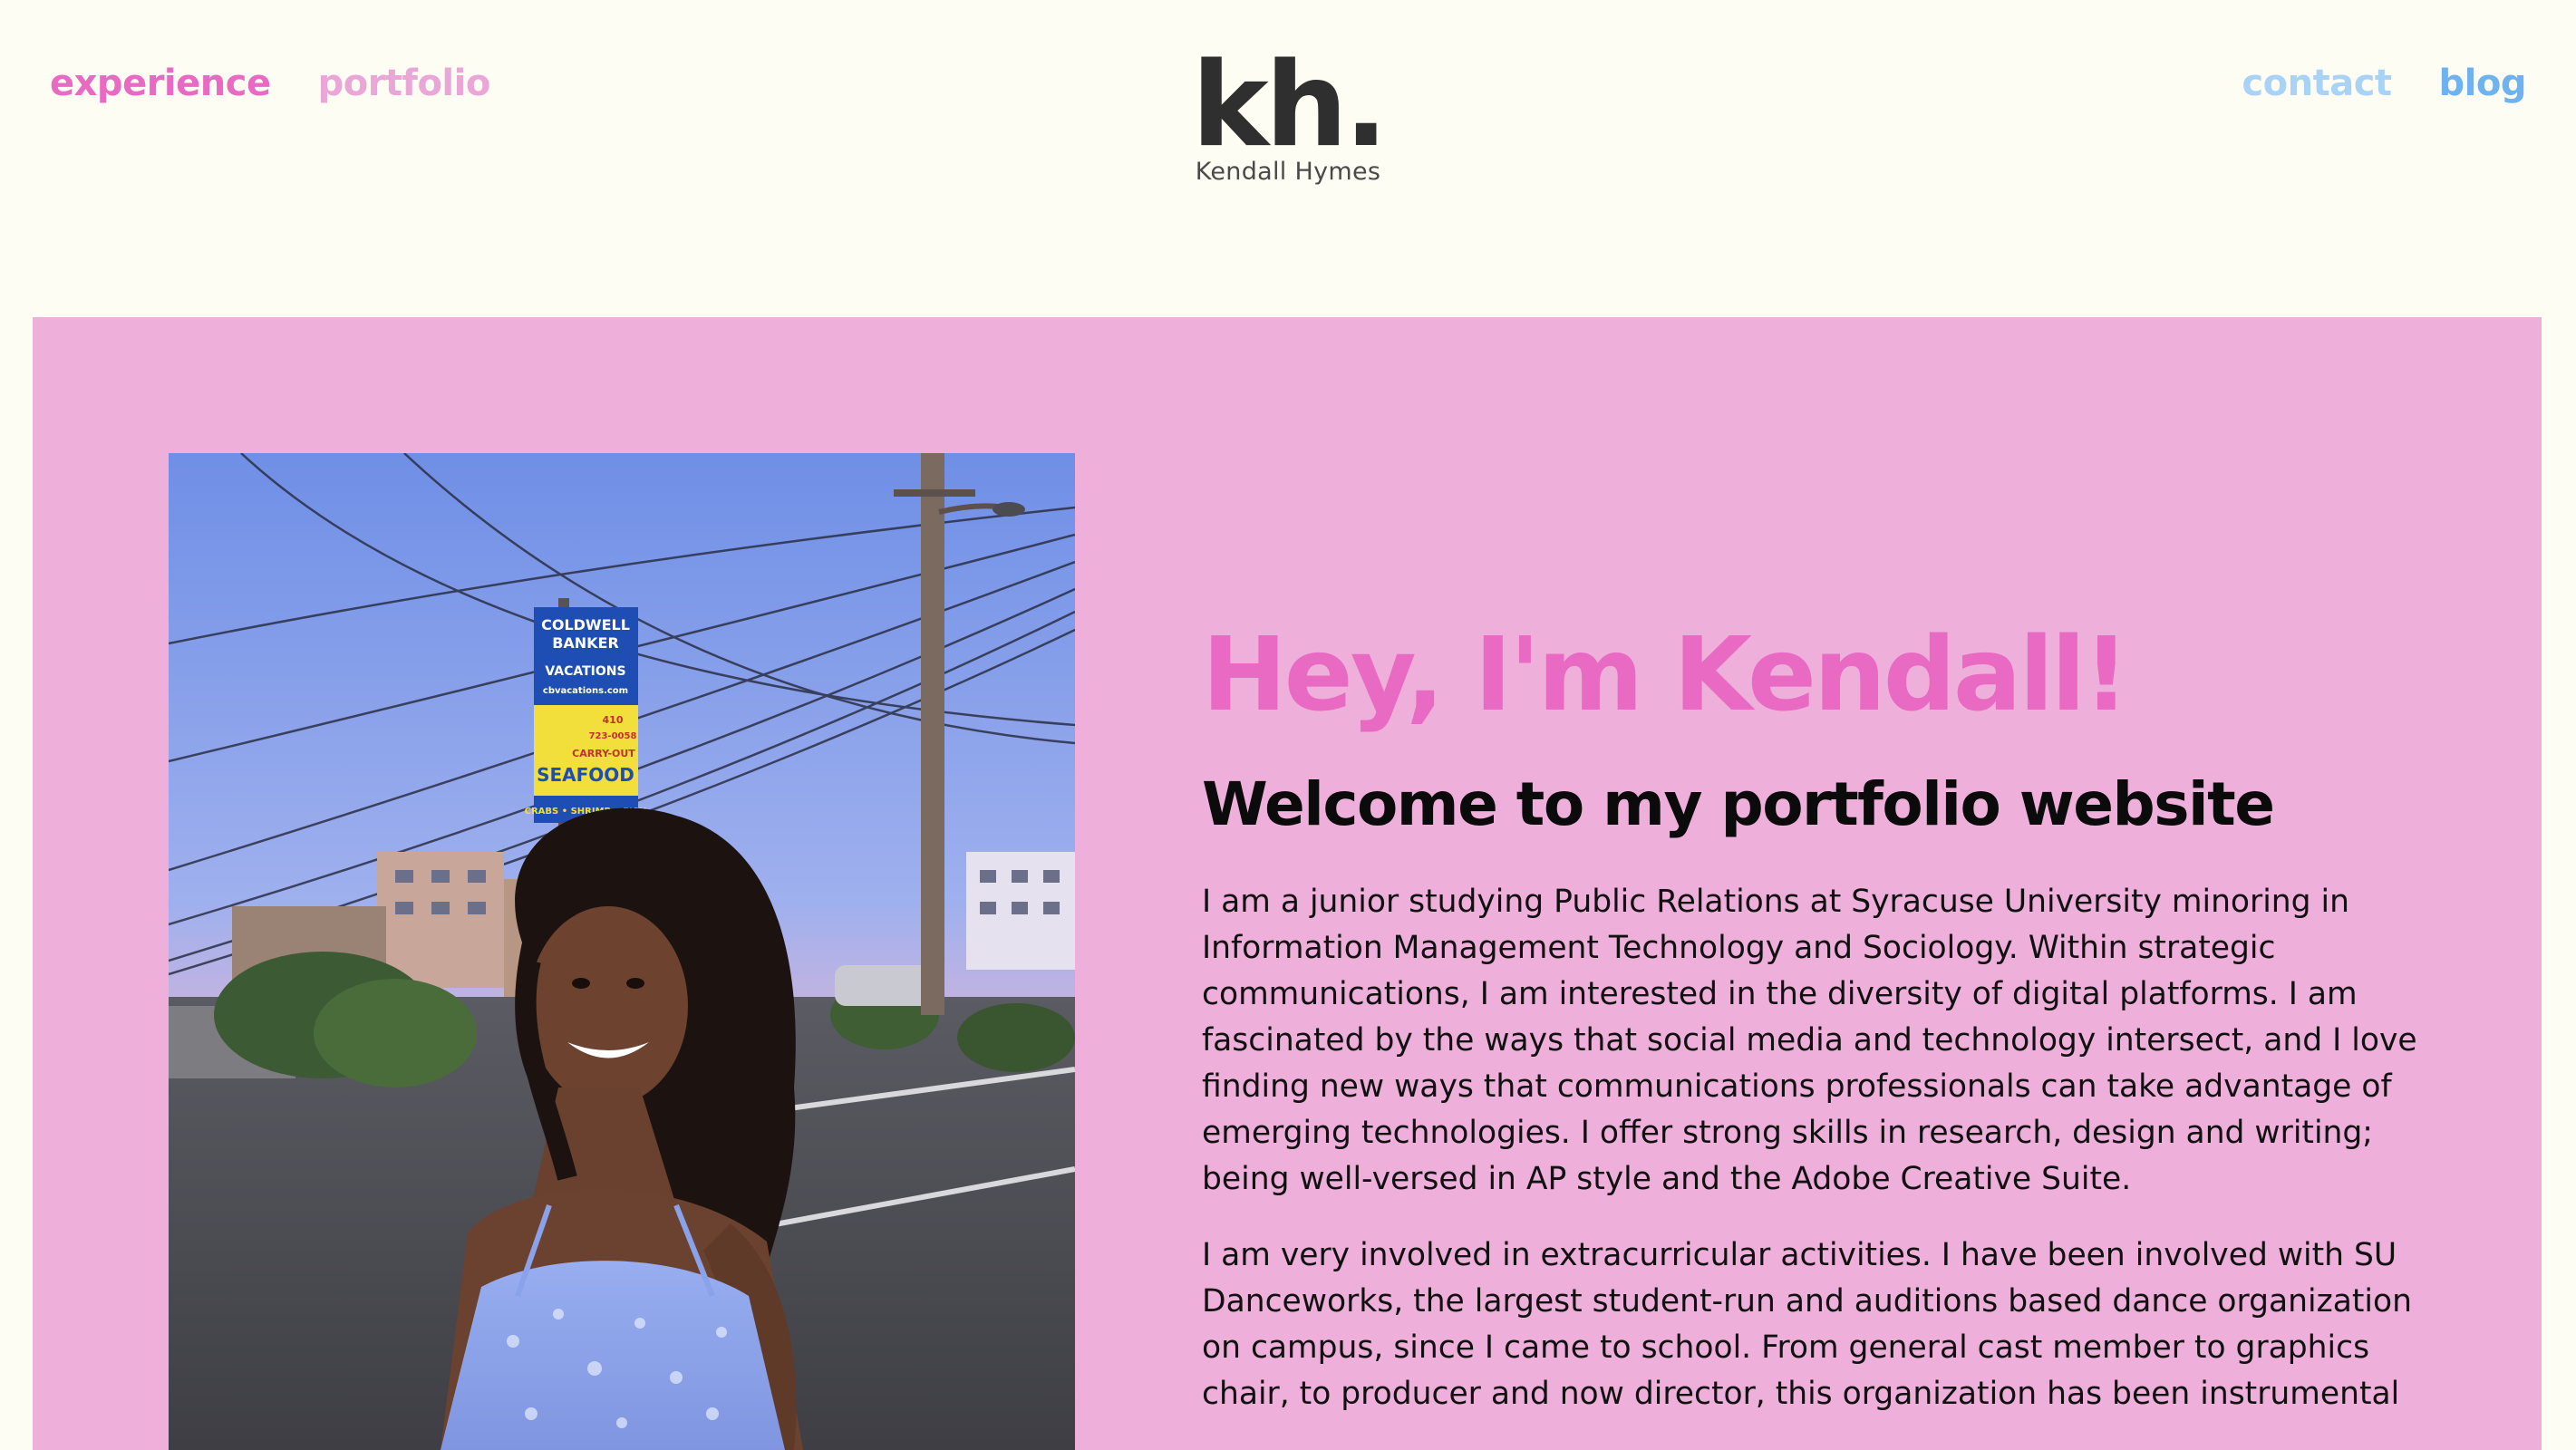 This screenshot has width=2576, height=1450. What do you see at coordinates (404, 83) in the screenshot?
I see `nav-link-portfolio: portfolio` at bounding box center [404, 83].